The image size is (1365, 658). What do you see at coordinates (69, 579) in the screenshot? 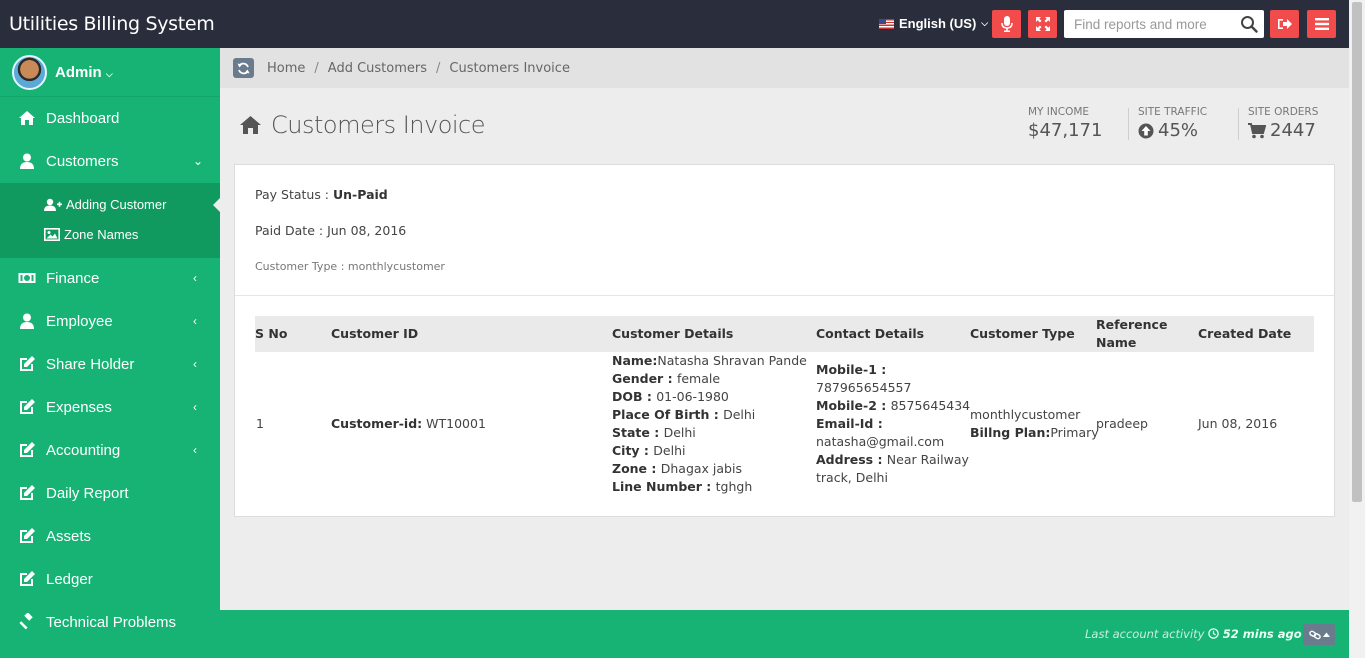
I see `sidebar-item-label: Ledger` at bounding box center [69, 579].